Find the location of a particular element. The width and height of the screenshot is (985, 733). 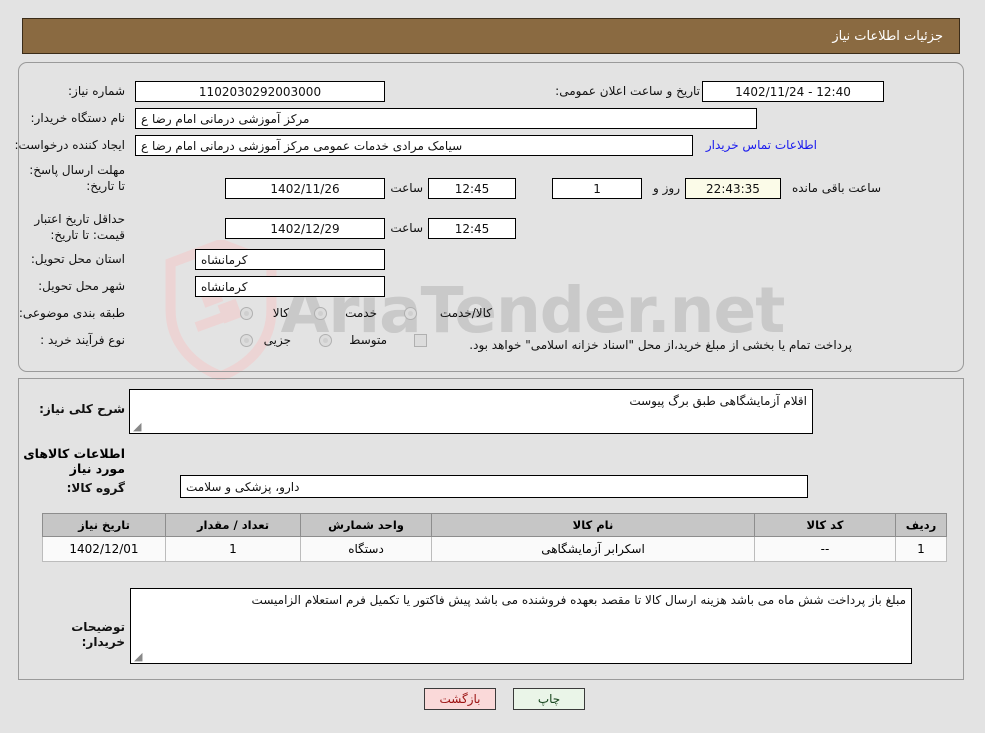

cell-code: -- is located at coordinates (825, 549).